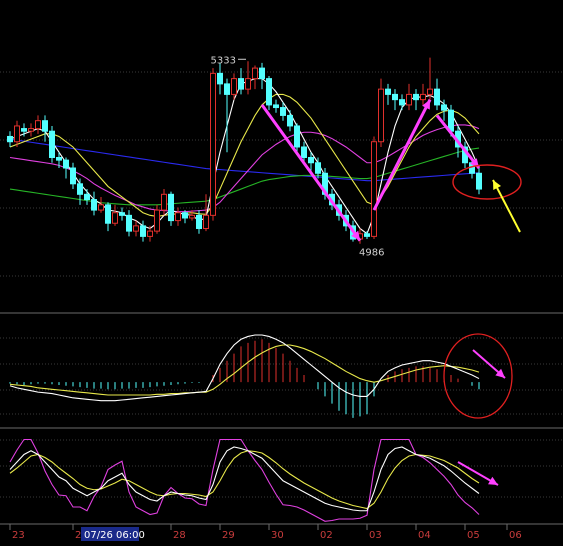  I want to click on x-tick-label: 30, so click(277, 535).